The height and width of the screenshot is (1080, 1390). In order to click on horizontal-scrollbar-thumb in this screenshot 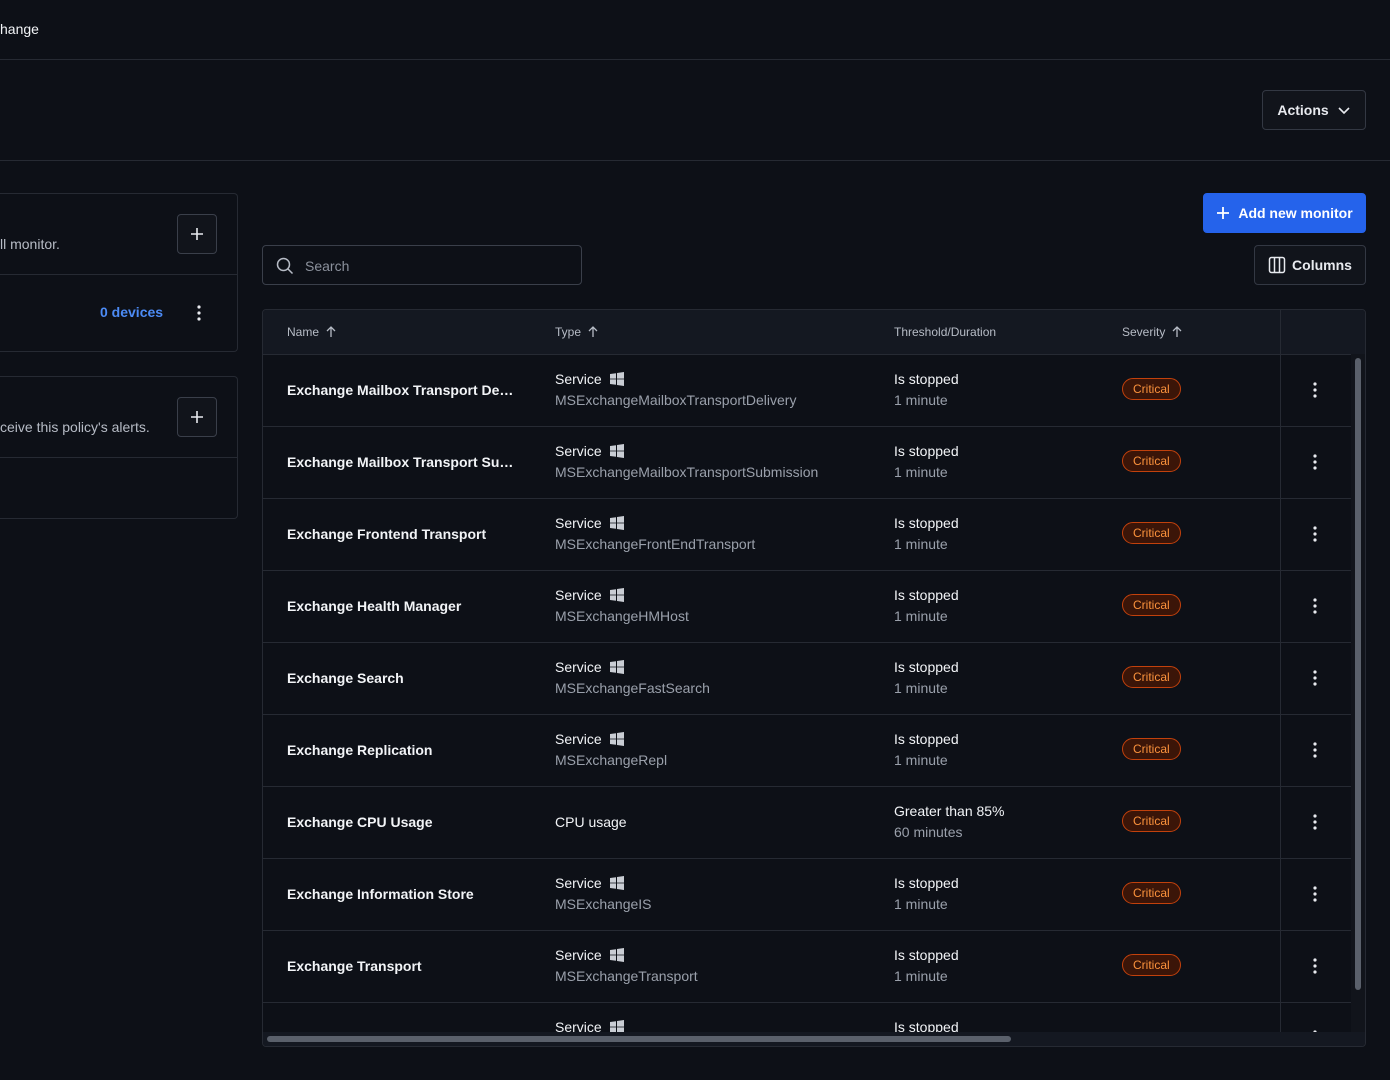, I will do `click(639, 1039)`.